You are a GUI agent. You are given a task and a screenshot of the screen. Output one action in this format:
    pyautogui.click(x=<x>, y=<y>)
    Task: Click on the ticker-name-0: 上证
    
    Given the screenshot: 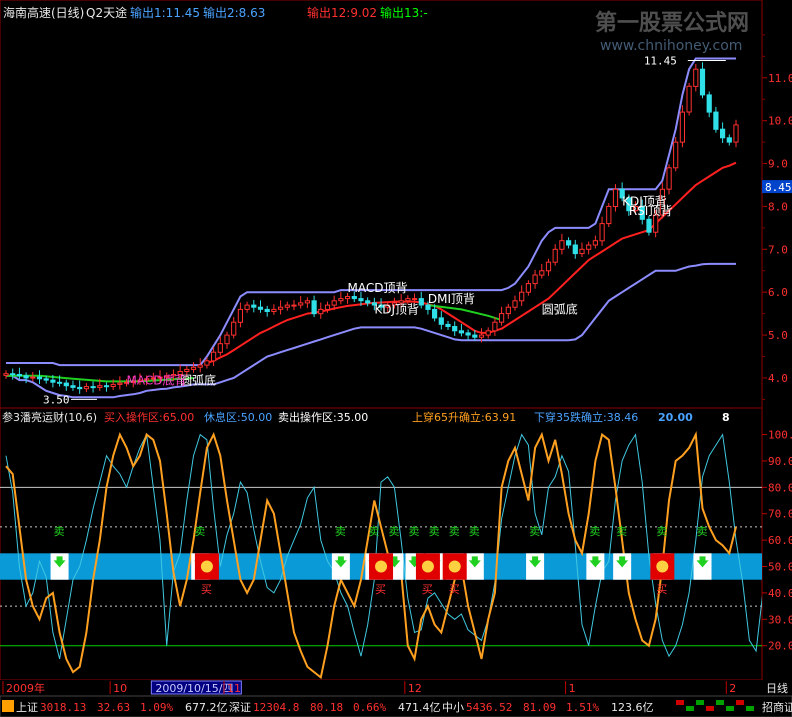 What is the action you would take?
    pyautogui.click(x=27, y=707)
    